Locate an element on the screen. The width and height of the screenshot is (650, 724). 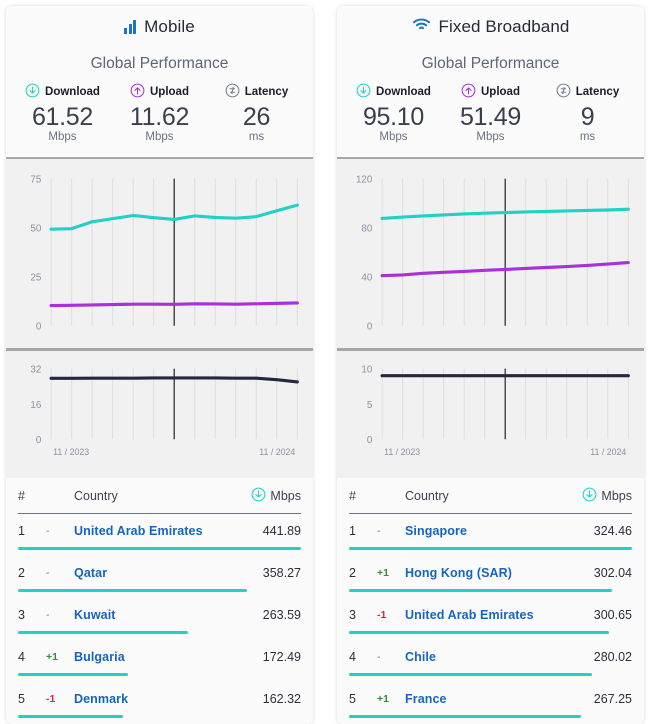
table-row: 4 - Chile 280.02 is located at coordinates (490, 656).